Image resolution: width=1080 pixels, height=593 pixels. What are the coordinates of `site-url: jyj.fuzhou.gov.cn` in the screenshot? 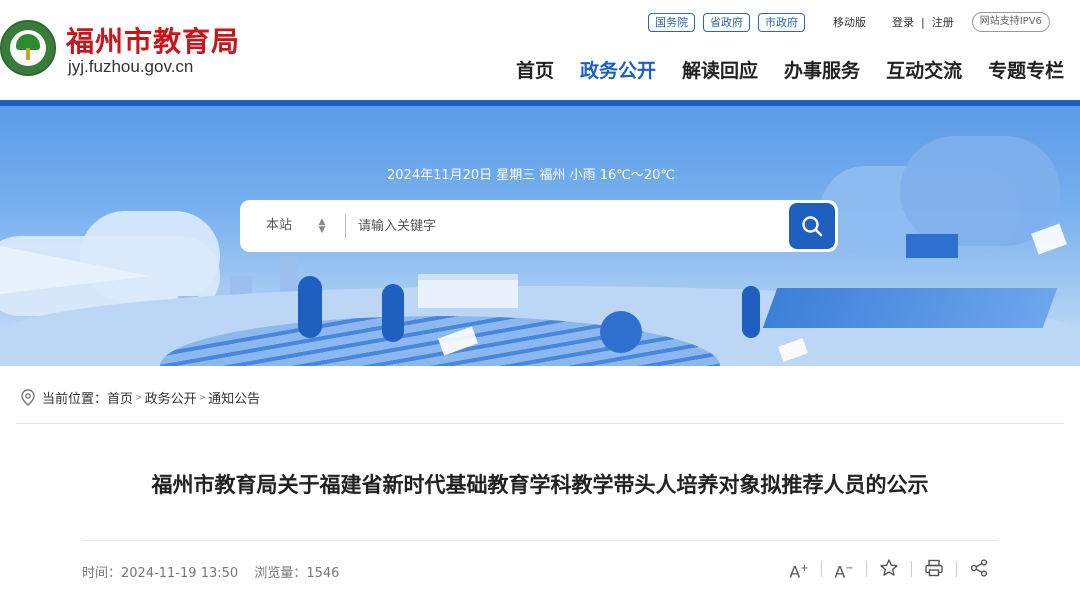 It's located at (131, 66).